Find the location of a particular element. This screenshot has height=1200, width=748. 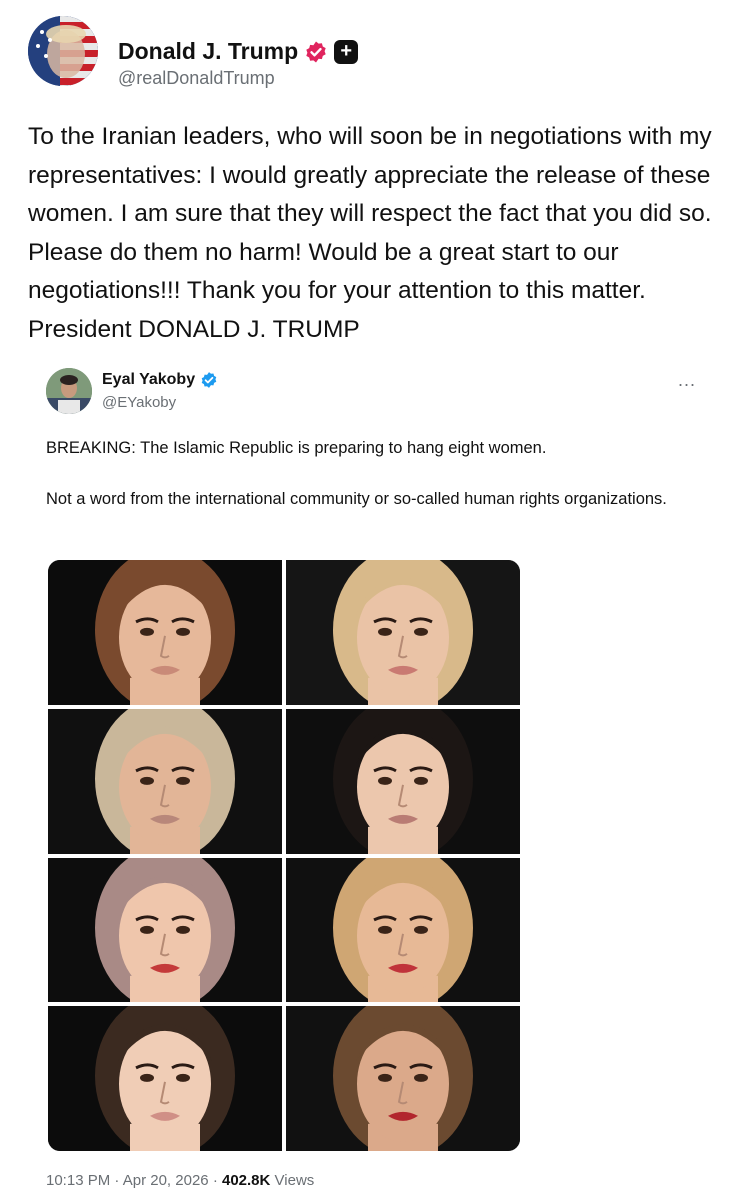

post-timestamp: 10:13 PM · Apr 20, 2026 · 402.8K Views is located at coordinates (180, 1180).